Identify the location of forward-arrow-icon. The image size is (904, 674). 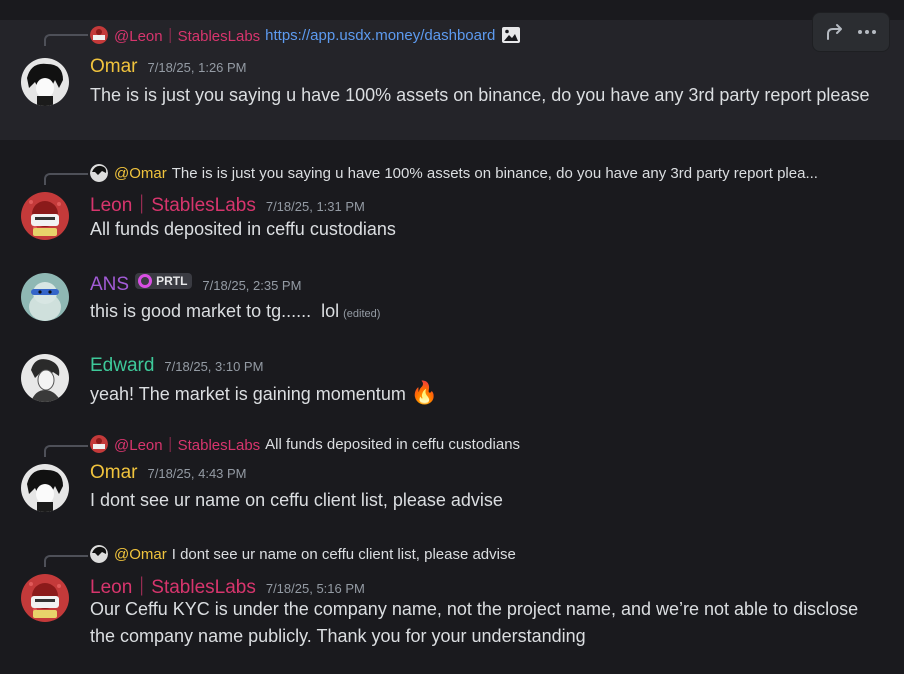
(834, 32).